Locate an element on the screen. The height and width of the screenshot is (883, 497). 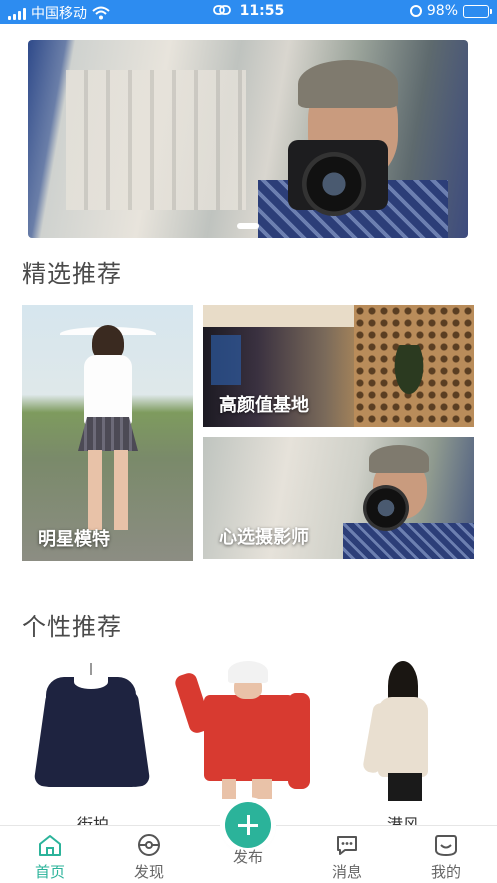
tab-label: 发布 is located at coordinates (247, 857).